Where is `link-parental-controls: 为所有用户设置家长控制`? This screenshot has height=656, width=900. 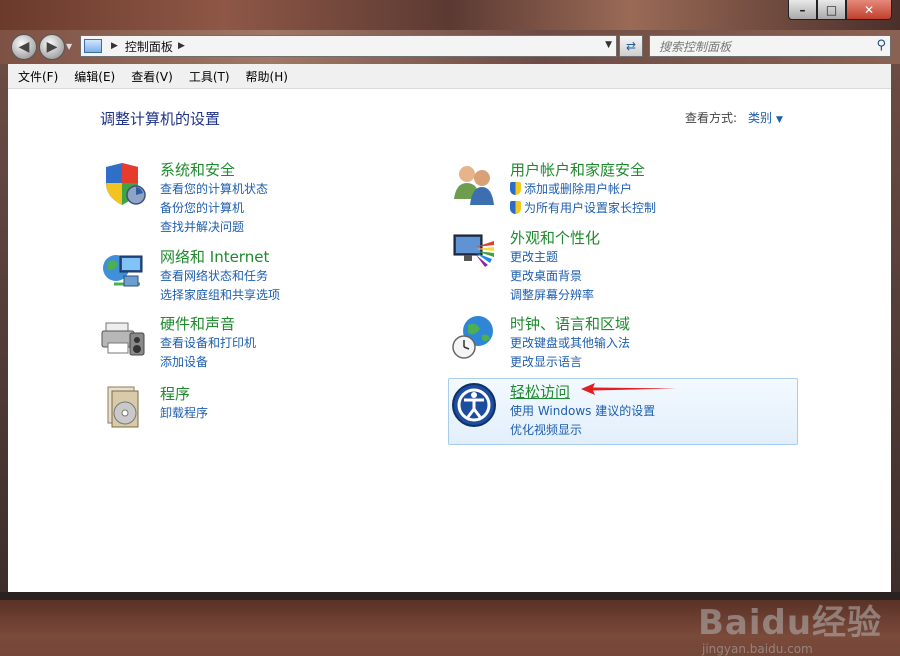 link-parental-controls: 为所有用户设置家长控制 is located at coordinates (583, 207).